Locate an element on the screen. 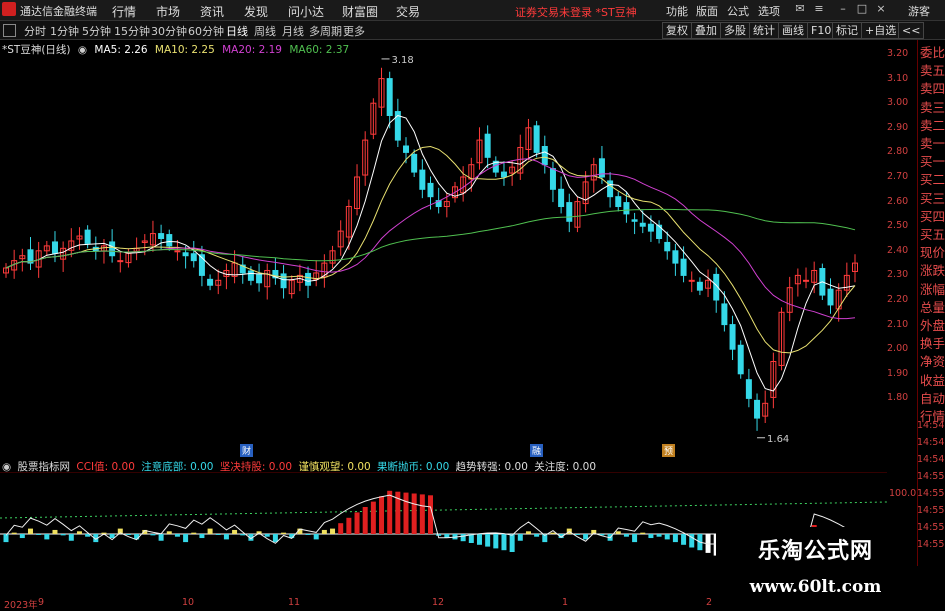 This screenshot has width=945, height=611. menu-icon: ≡ is located at coordinates (819, 9).